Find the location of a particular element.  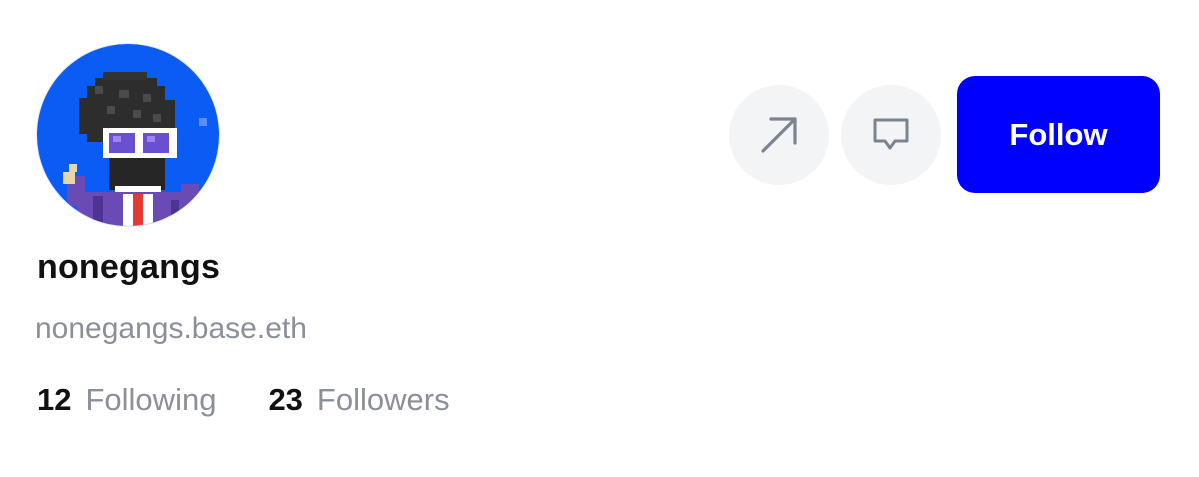

message-button is located at coordinates (891, 134).